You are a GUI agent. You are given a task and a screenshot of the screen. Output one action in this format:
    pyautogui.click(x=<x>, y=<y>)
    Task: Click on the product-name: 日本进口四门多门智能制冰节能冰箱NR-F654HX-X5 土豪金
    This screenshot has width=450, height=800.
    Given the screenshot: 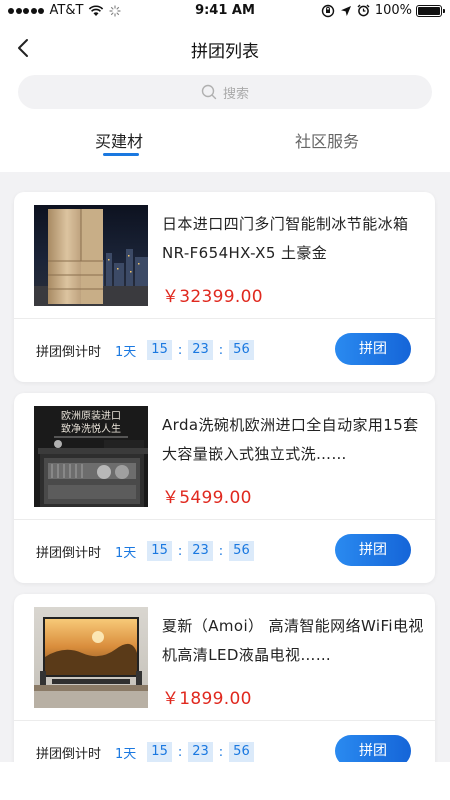 What is the action you would take?
    pyautogui.click(x=285, y=238)
    